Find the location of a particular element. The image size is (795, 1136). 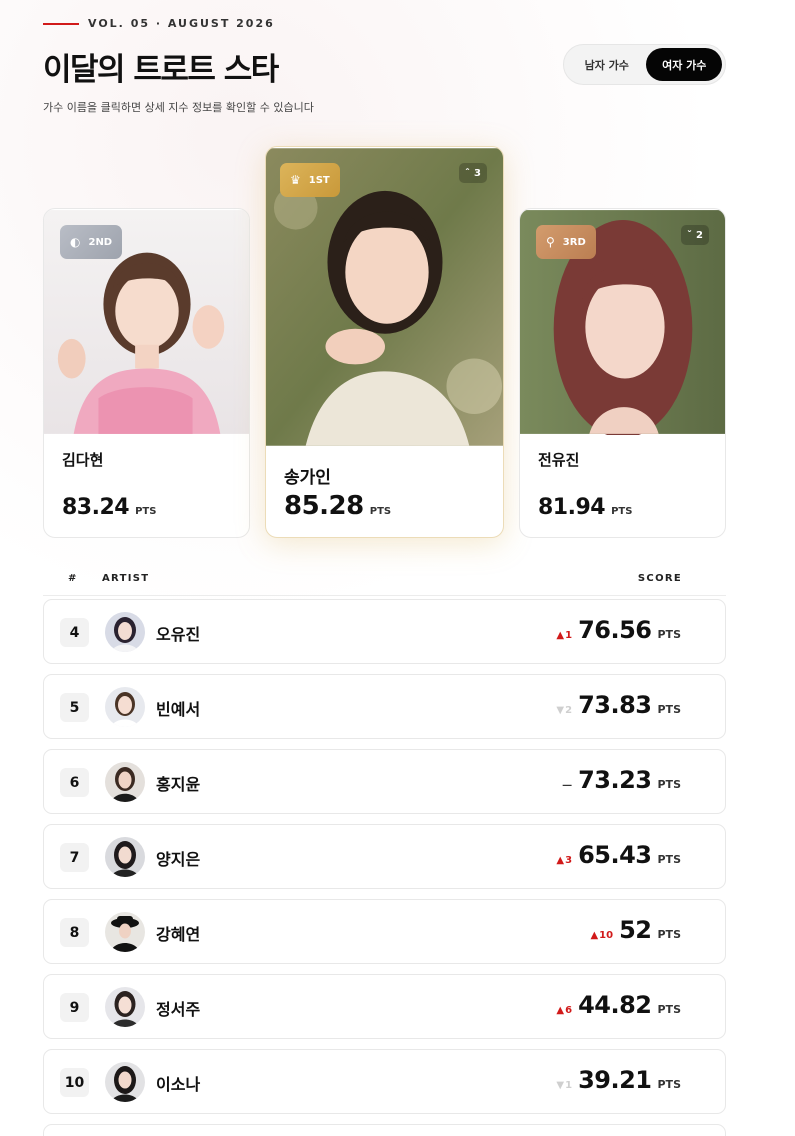

female-singer-tab: 여자 가수 is located at coordinates (684, 64).